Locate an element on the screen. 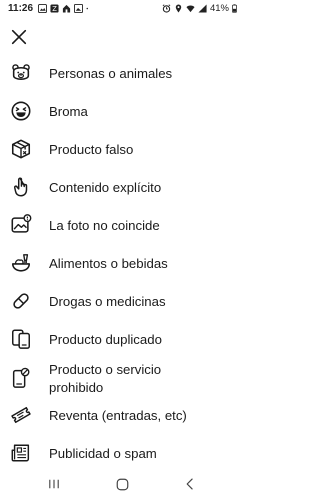 The image size is (320, 500). home-notification-icon is located at coordinates (66, 8).